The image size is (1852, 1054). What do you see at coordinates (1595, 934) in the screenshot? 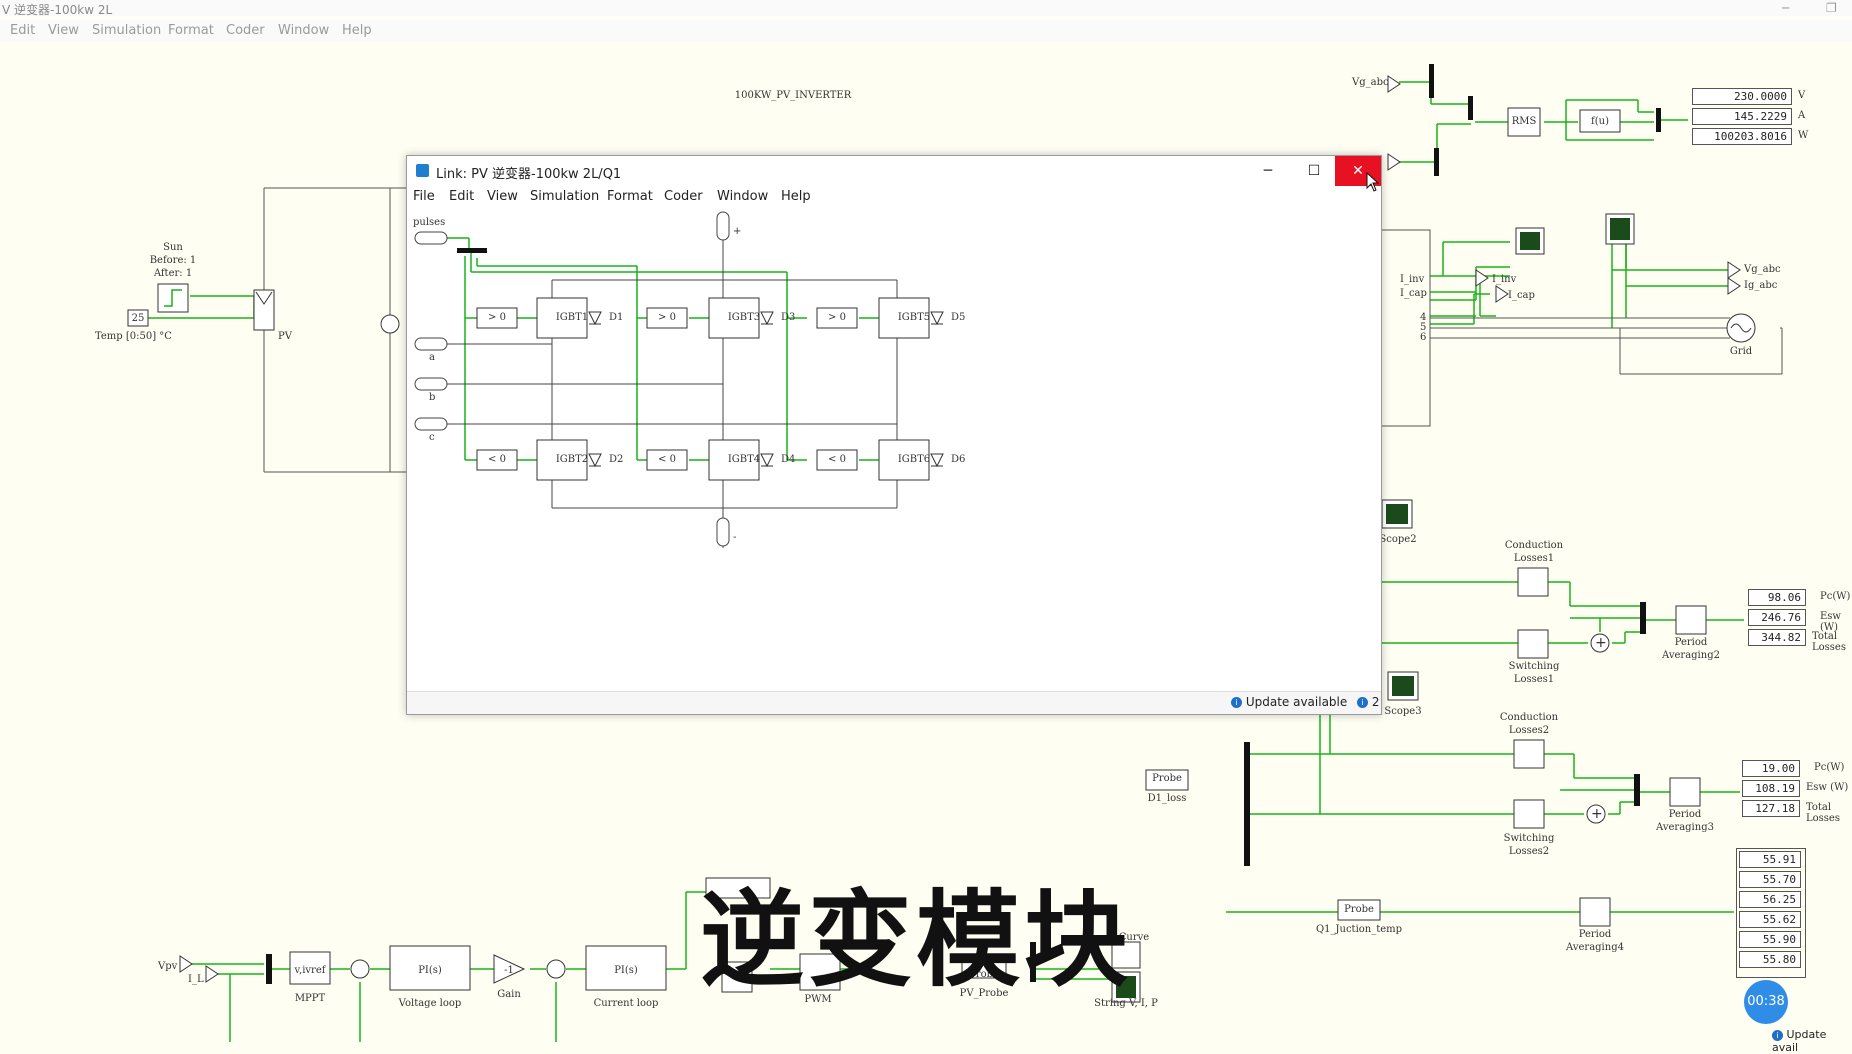
I see `period4-label-a: Period` at bounding box center [1595, 934].